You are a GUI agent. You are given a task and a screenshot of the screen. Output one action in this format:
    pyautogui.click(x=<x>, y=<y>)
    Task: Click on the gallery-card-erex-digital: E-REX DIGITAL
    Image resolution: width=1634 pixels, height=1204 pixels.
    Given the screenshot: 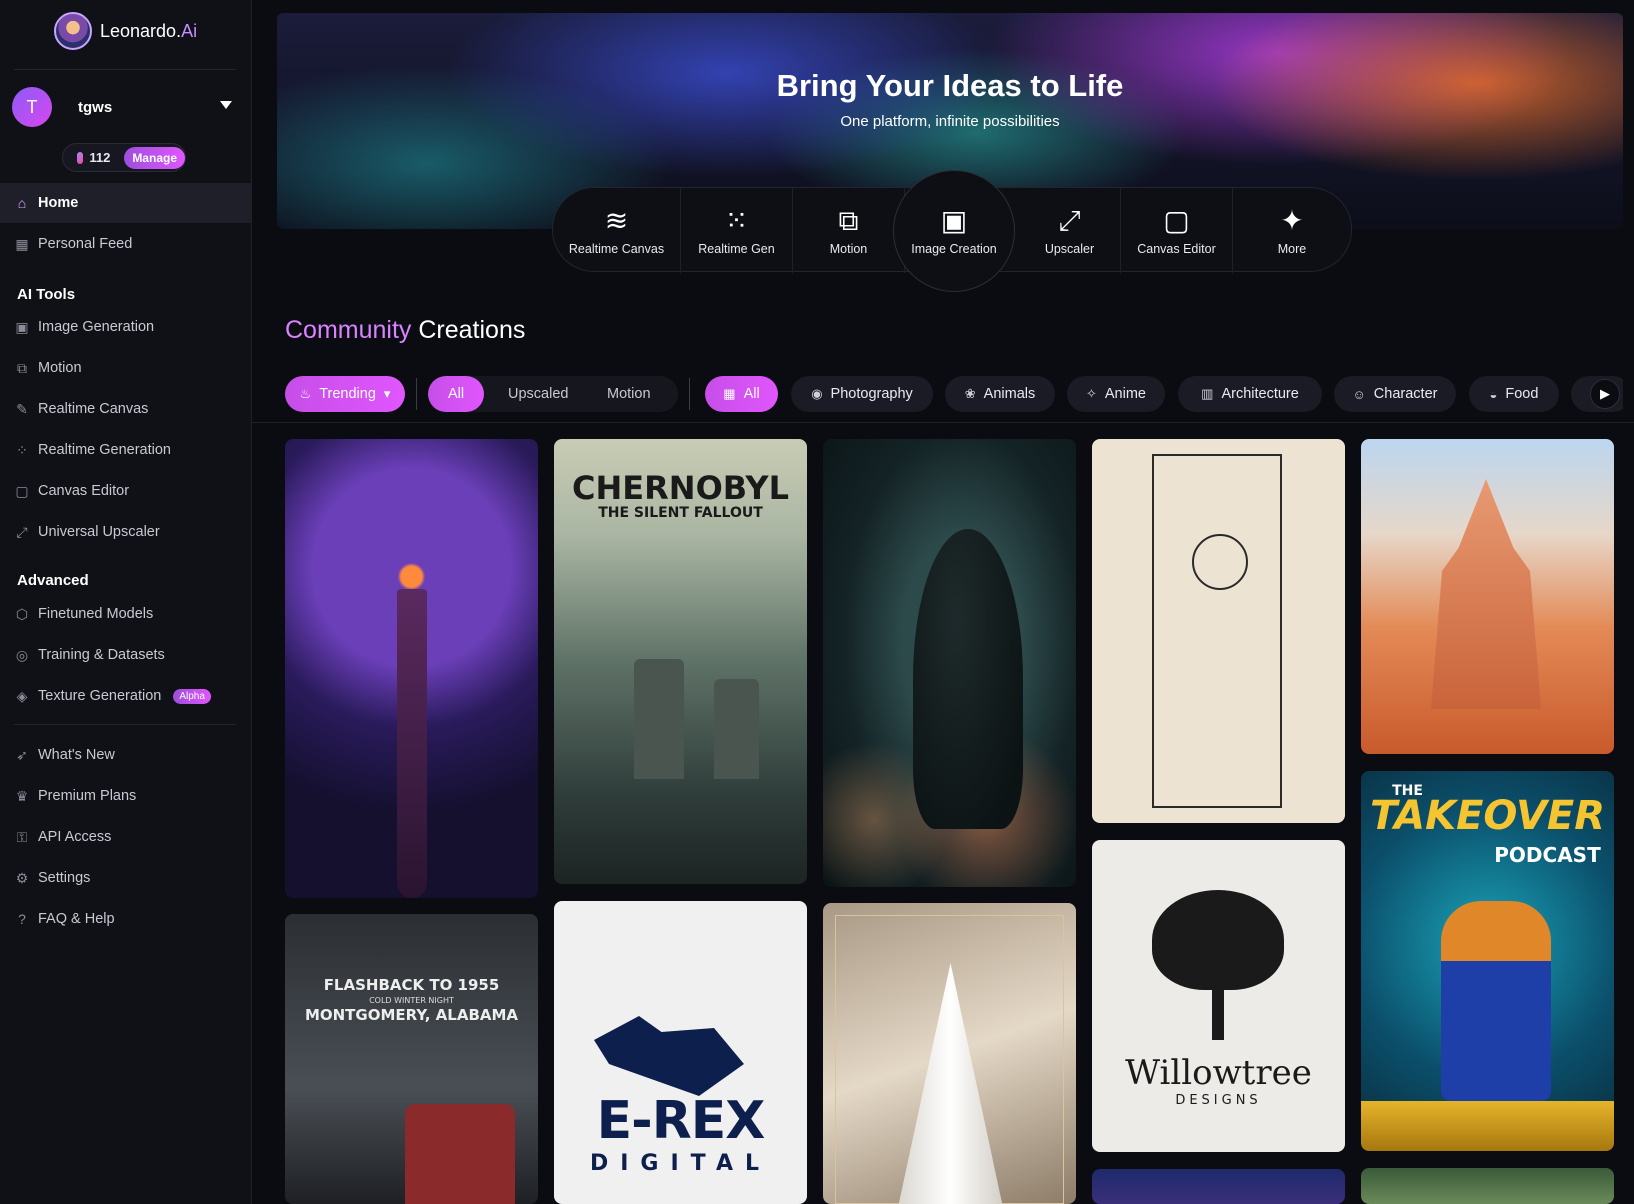 What is the action you would take?
    pyautogui.click(x=680, y=1052)
    